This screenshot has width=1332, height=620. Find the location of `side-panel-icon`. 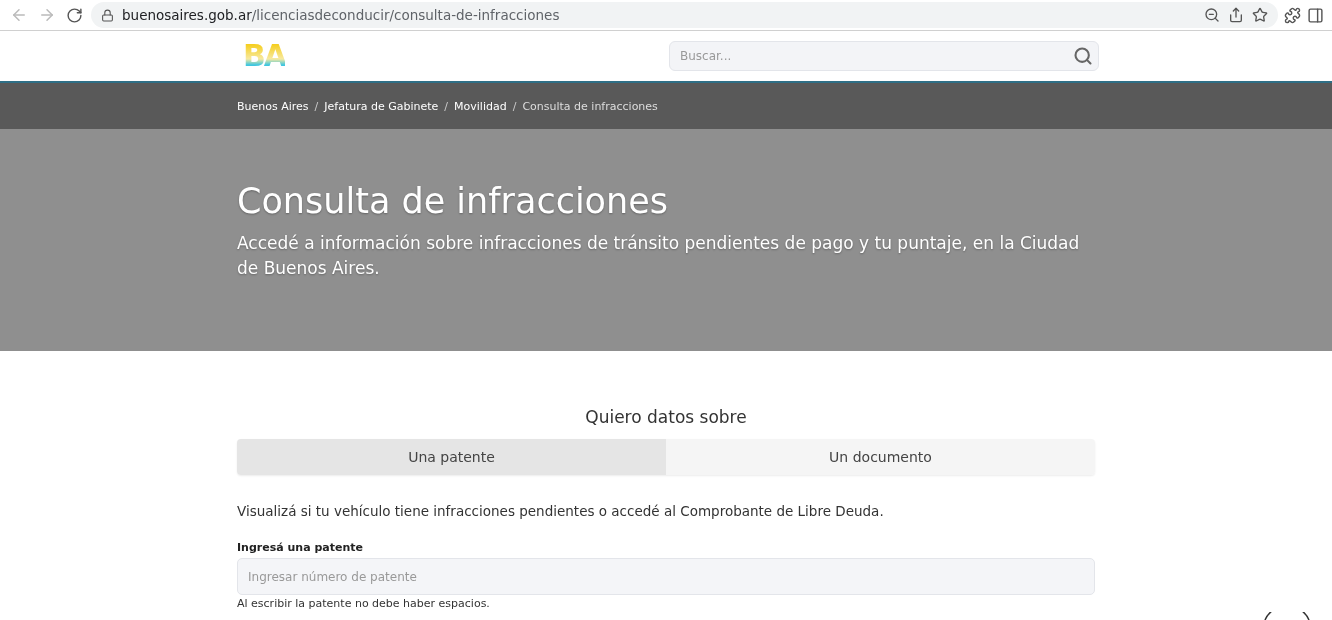

side-panel-icon is located at coordinates (1315, 15).